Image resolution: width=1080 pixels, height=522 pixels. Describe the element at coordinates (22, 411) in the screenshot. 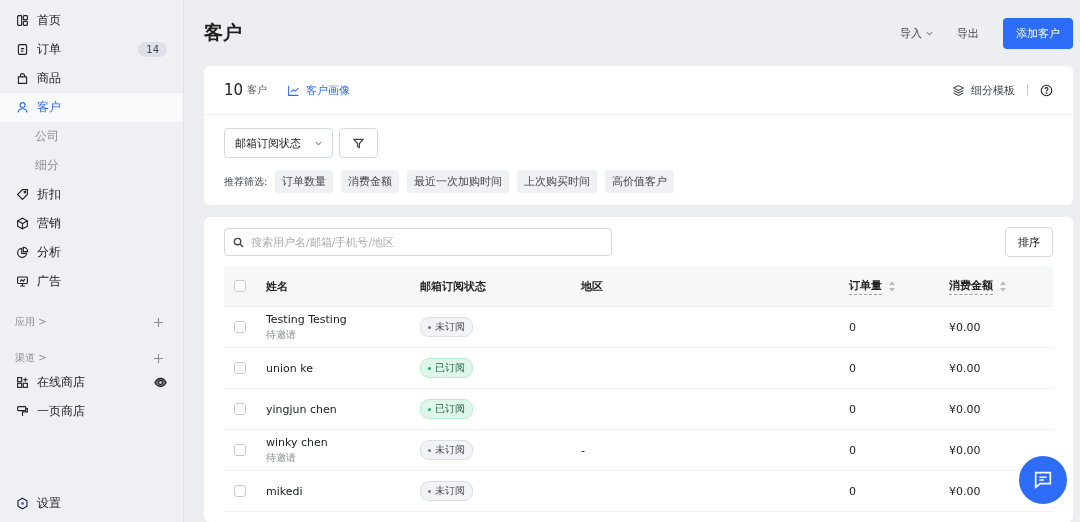

I see `brush-icon` at that location.